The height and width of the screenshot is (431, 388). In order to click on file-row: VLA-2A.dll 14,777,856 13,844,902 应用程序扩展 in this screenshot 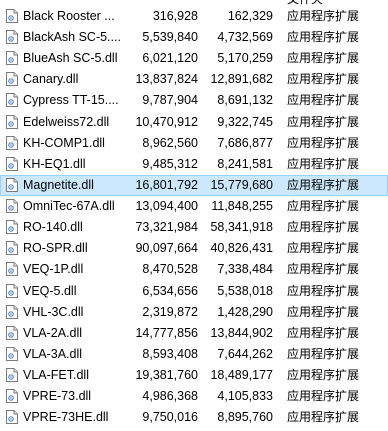, I will do `click(194, 333)`.